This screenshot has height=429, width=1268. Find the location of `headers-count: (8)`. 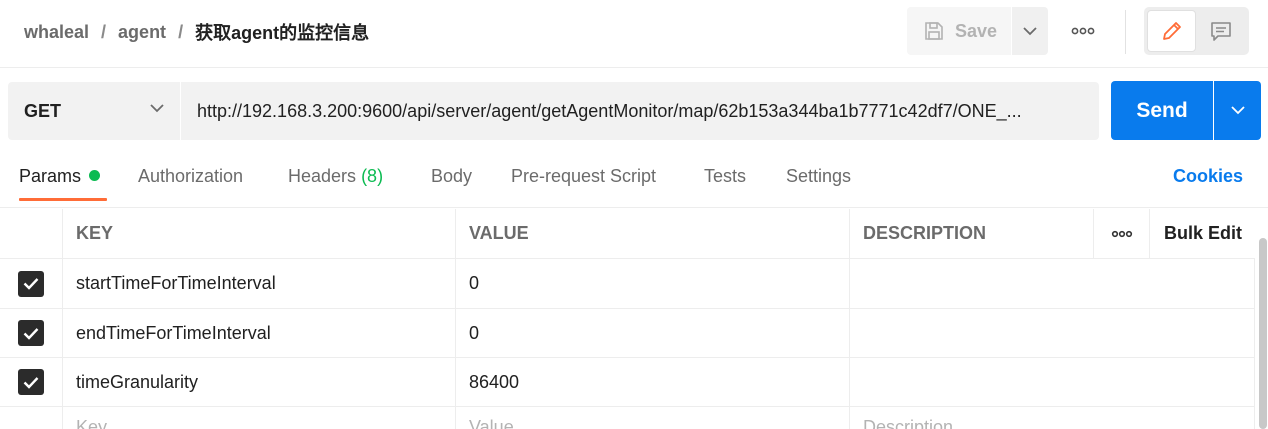

headers-count: (8) is located at coordinates (372, 176).